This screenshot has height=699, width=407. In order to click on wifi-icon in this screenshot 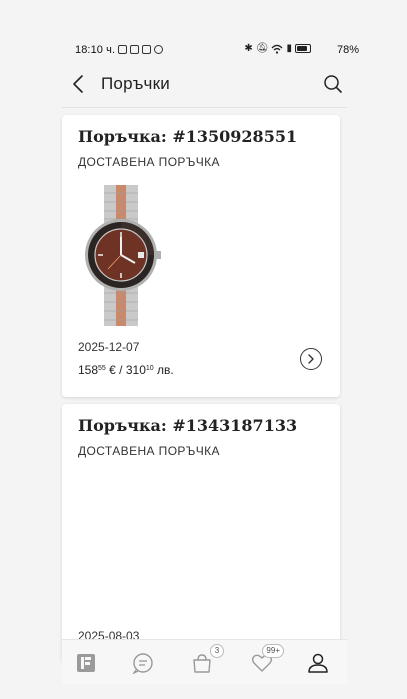, I will do `click(277, 49)`.